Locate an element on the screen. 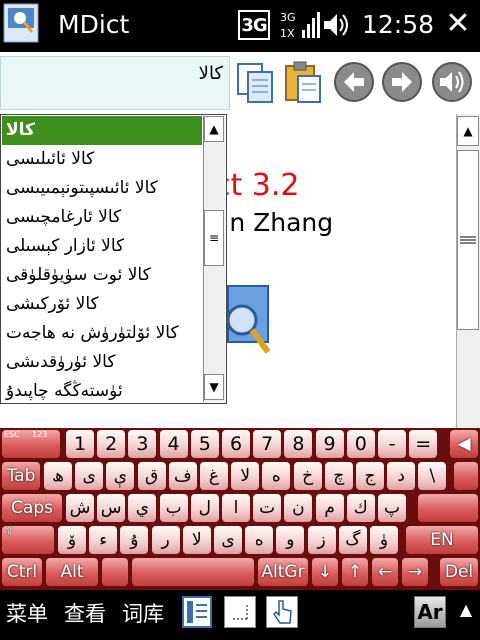  key-4: 4 is located at coordinates (173, 444).